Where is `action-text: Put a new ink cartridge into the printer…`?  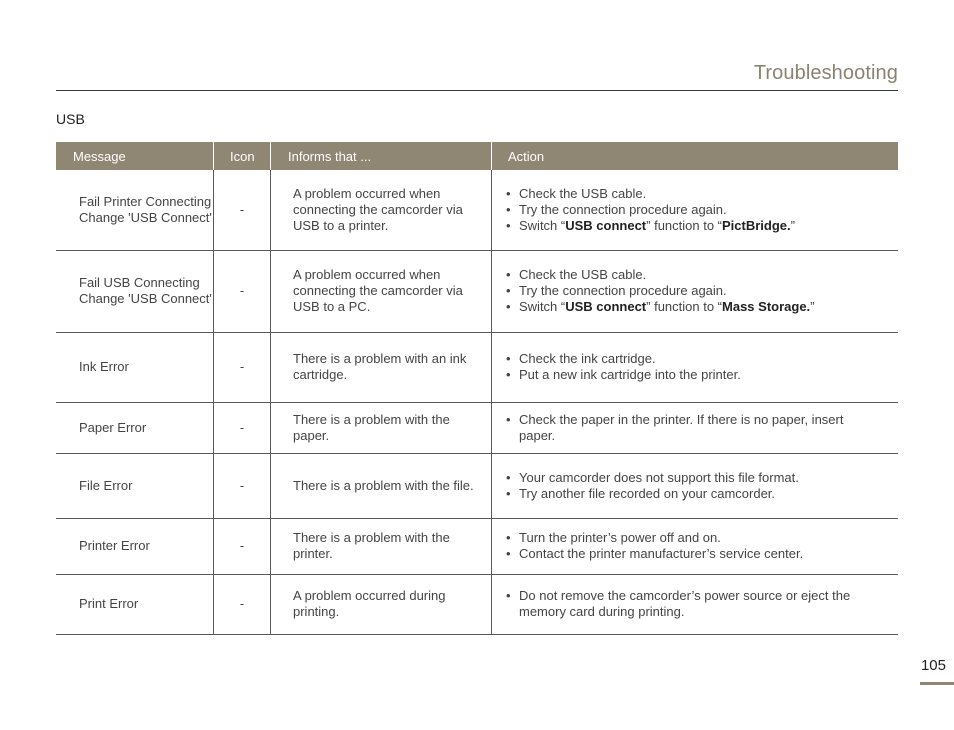 action-text: Put a new ink cartridge into the printer… is located at coordinates (630, 374).